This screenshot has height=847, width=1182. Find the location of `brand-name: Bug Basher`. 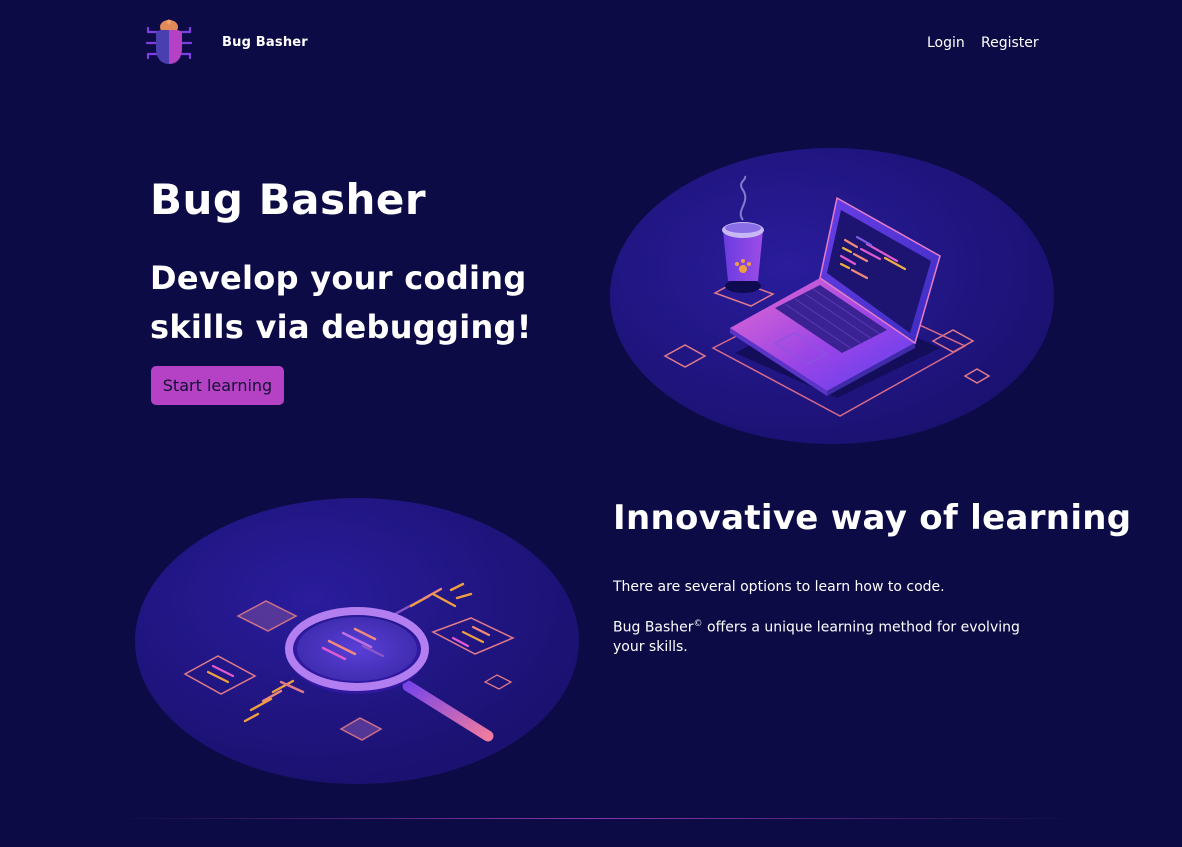

brand-name: Bug Basher is located at coordinates (265, 42).